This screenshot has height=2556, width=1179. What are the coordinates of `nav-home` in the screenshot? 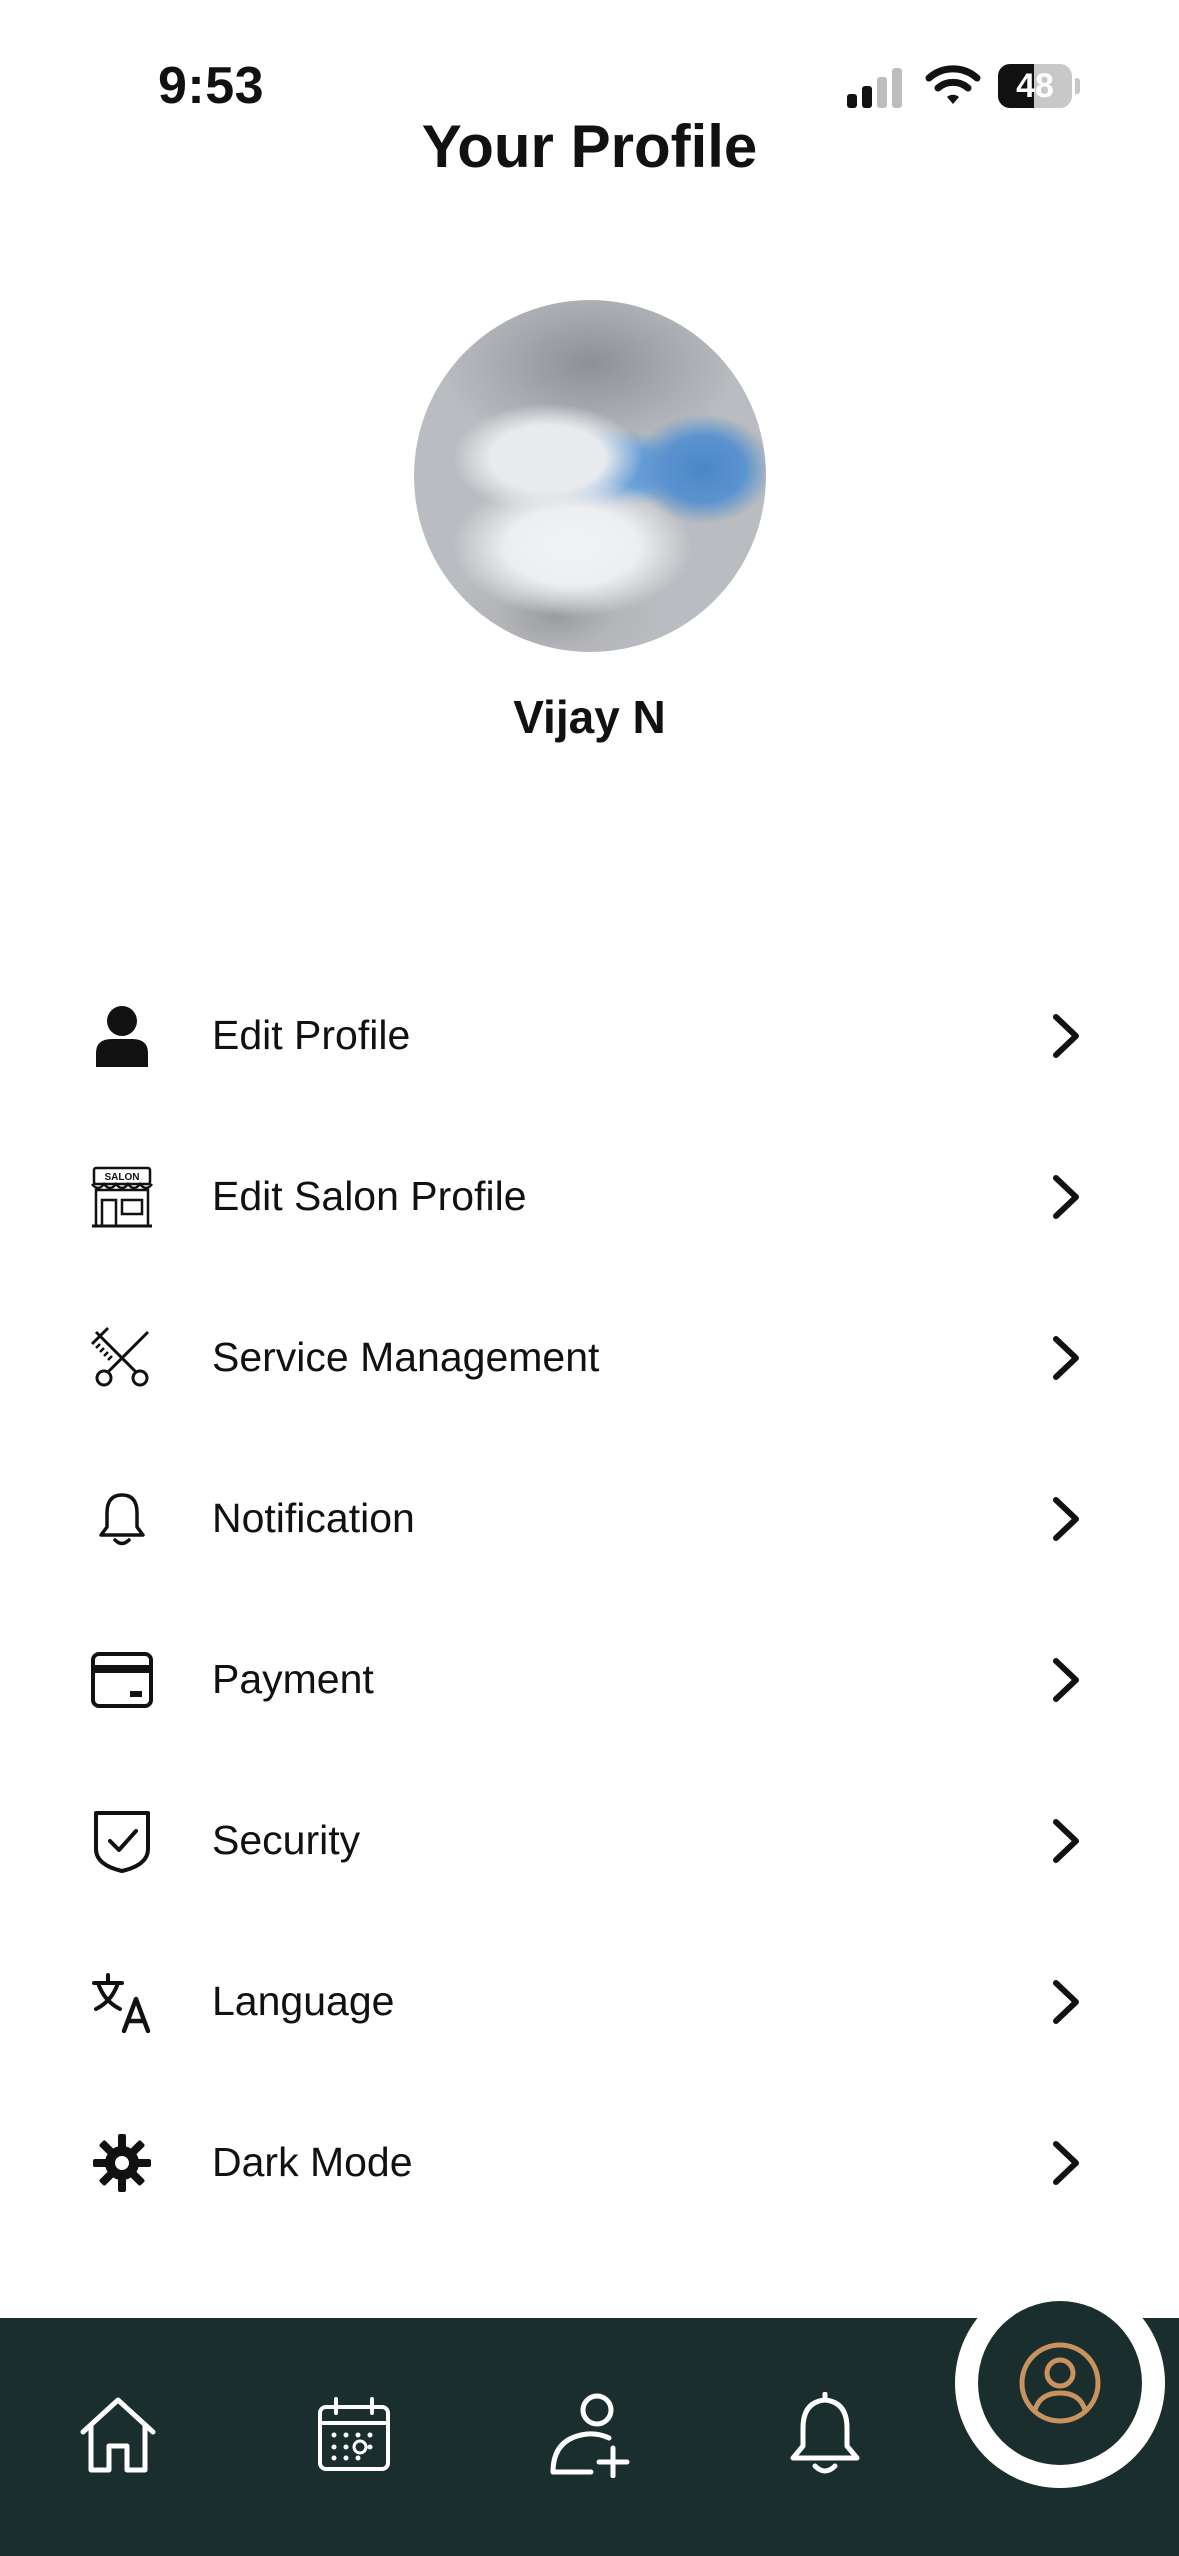 It's located at (118, 2435).